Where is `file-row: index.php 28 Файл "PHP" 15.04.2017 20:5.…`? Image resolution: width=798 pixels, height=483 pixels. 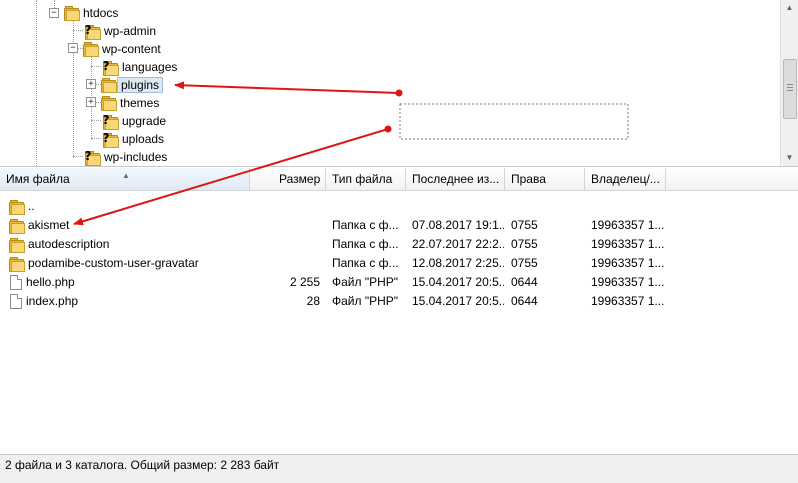 file-row: index.php 28 Файл "PHP" 15.04.2017 20:5.… is located at coordinates (399, 301).